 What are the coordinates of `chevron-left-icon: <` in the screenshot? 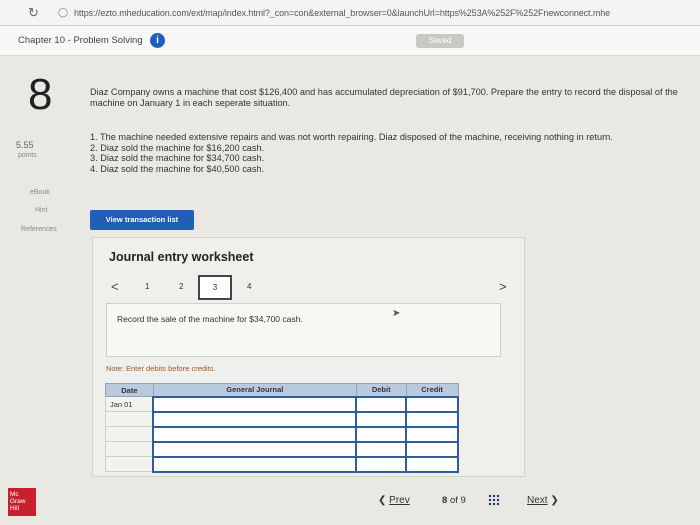 It's located at (115, 286).